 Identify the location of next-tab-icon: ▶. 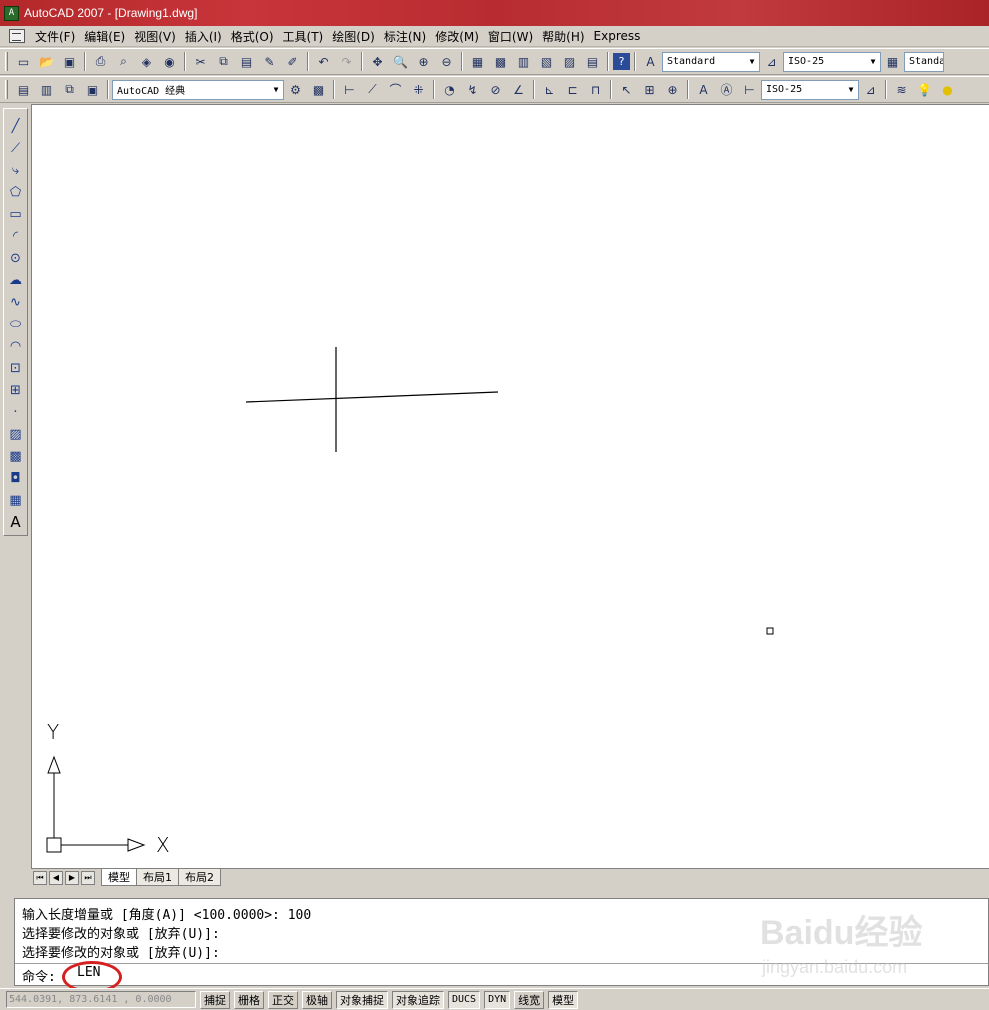
(72, 877).